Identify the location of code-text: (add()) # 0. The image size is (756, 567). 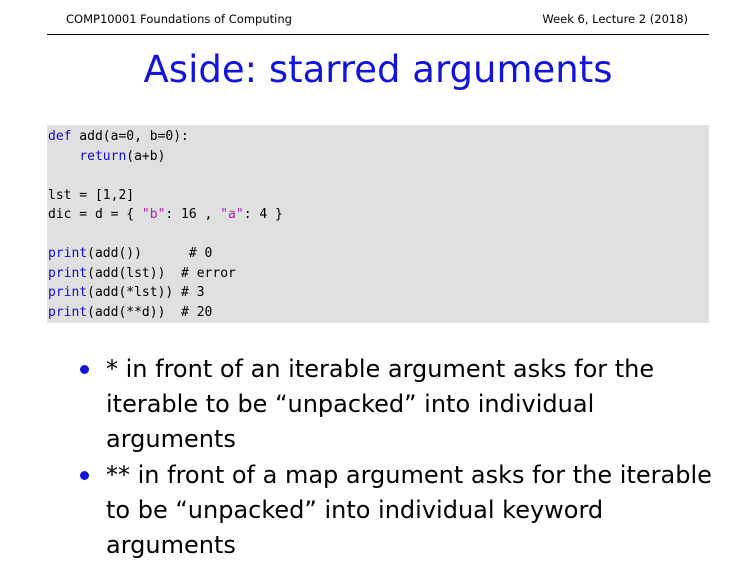
(150, 253).